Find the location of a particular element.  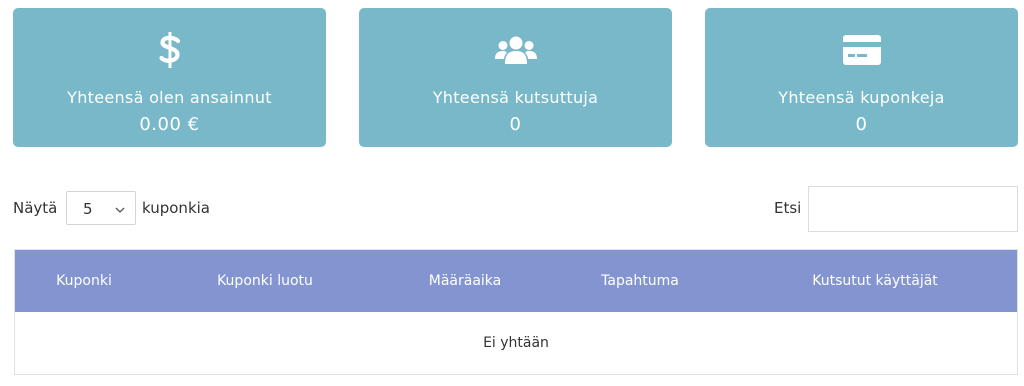

column-header-invited-users: Kutsutut käyttäjät is located at coordinates (875, 281).